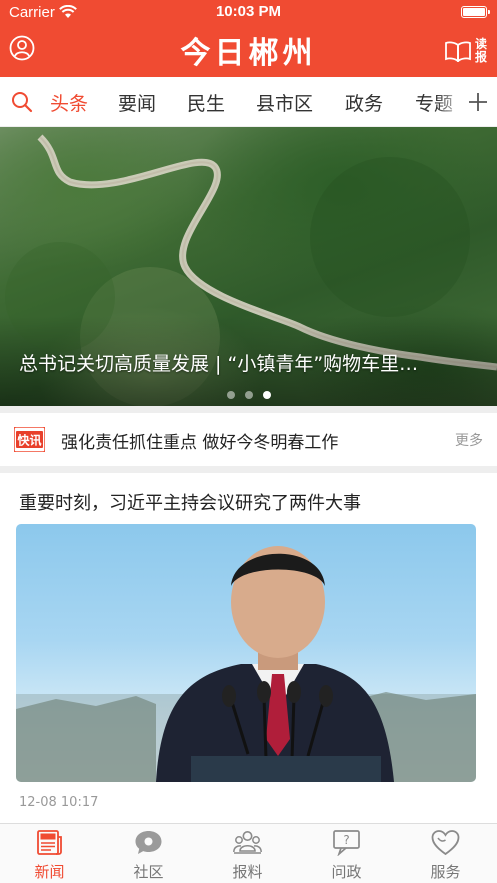  I want to click on read-paper-label: 读报, so click(481, 50).